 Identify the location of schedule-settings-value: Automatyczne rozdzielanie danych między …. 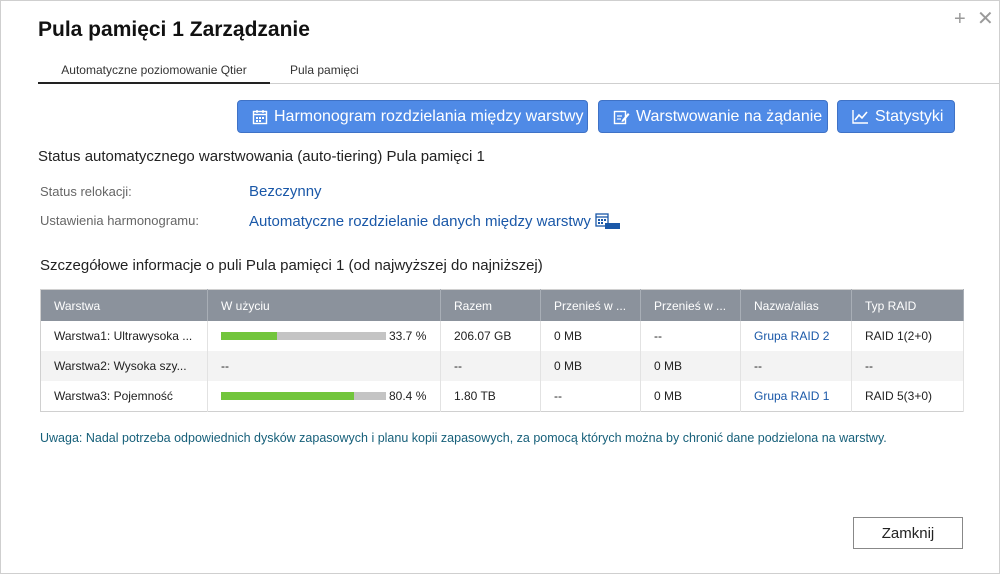
(435, 221).